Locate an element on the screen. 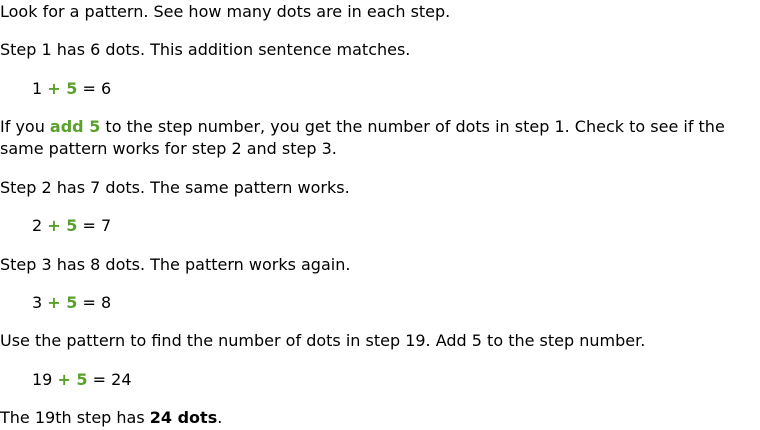  equation-step2-result: = 7 is located at coordinates (97, 225).